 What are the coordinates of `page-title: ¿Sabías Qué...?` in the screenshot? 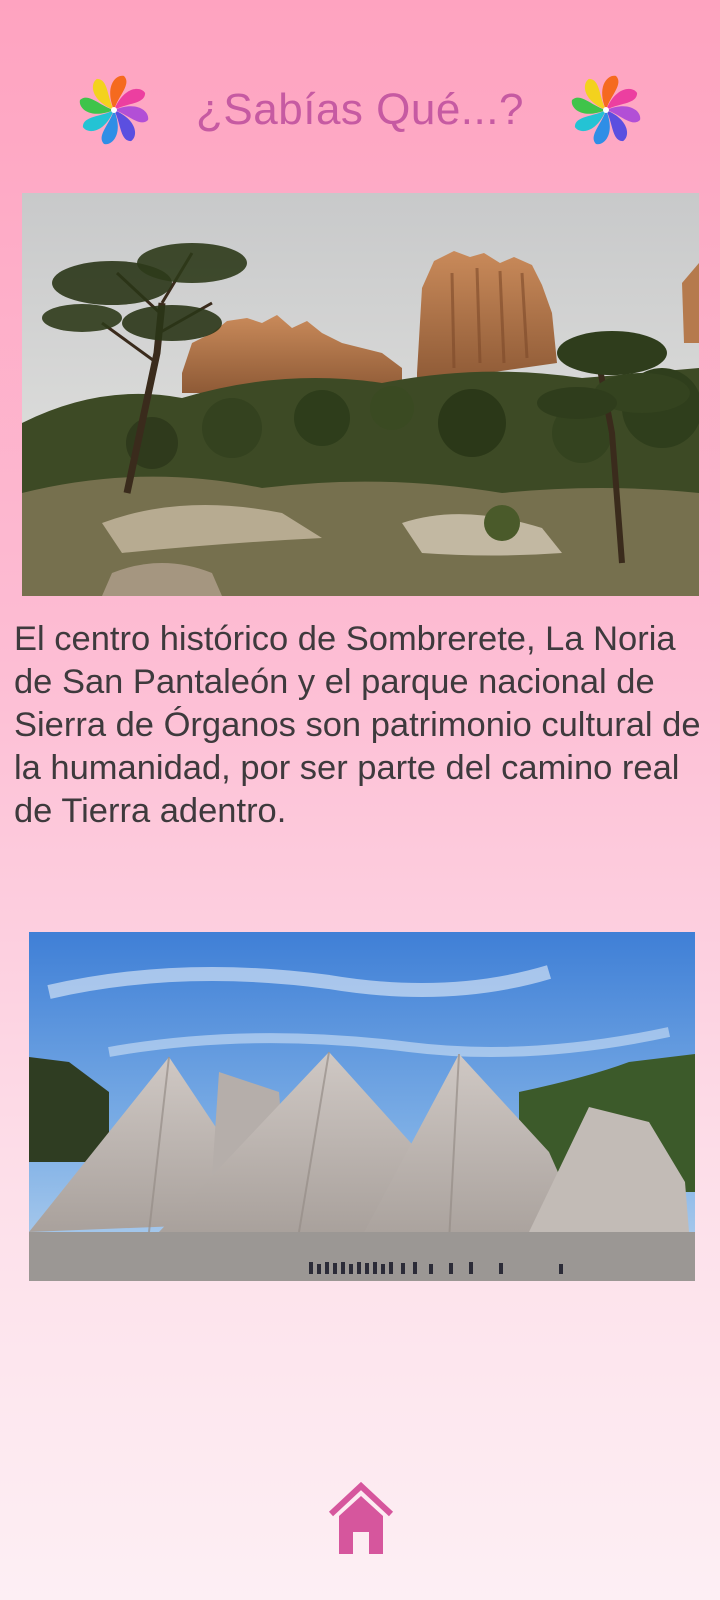 It's located at (360, 109).